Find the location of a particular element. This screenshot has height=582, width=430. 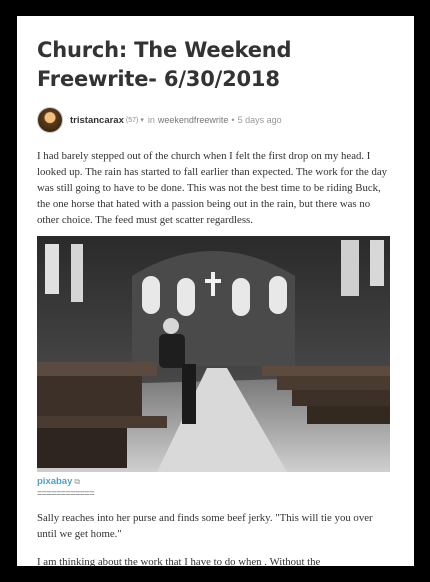

post-timestamp: 5 days ago is located at coordinates (260, 120).